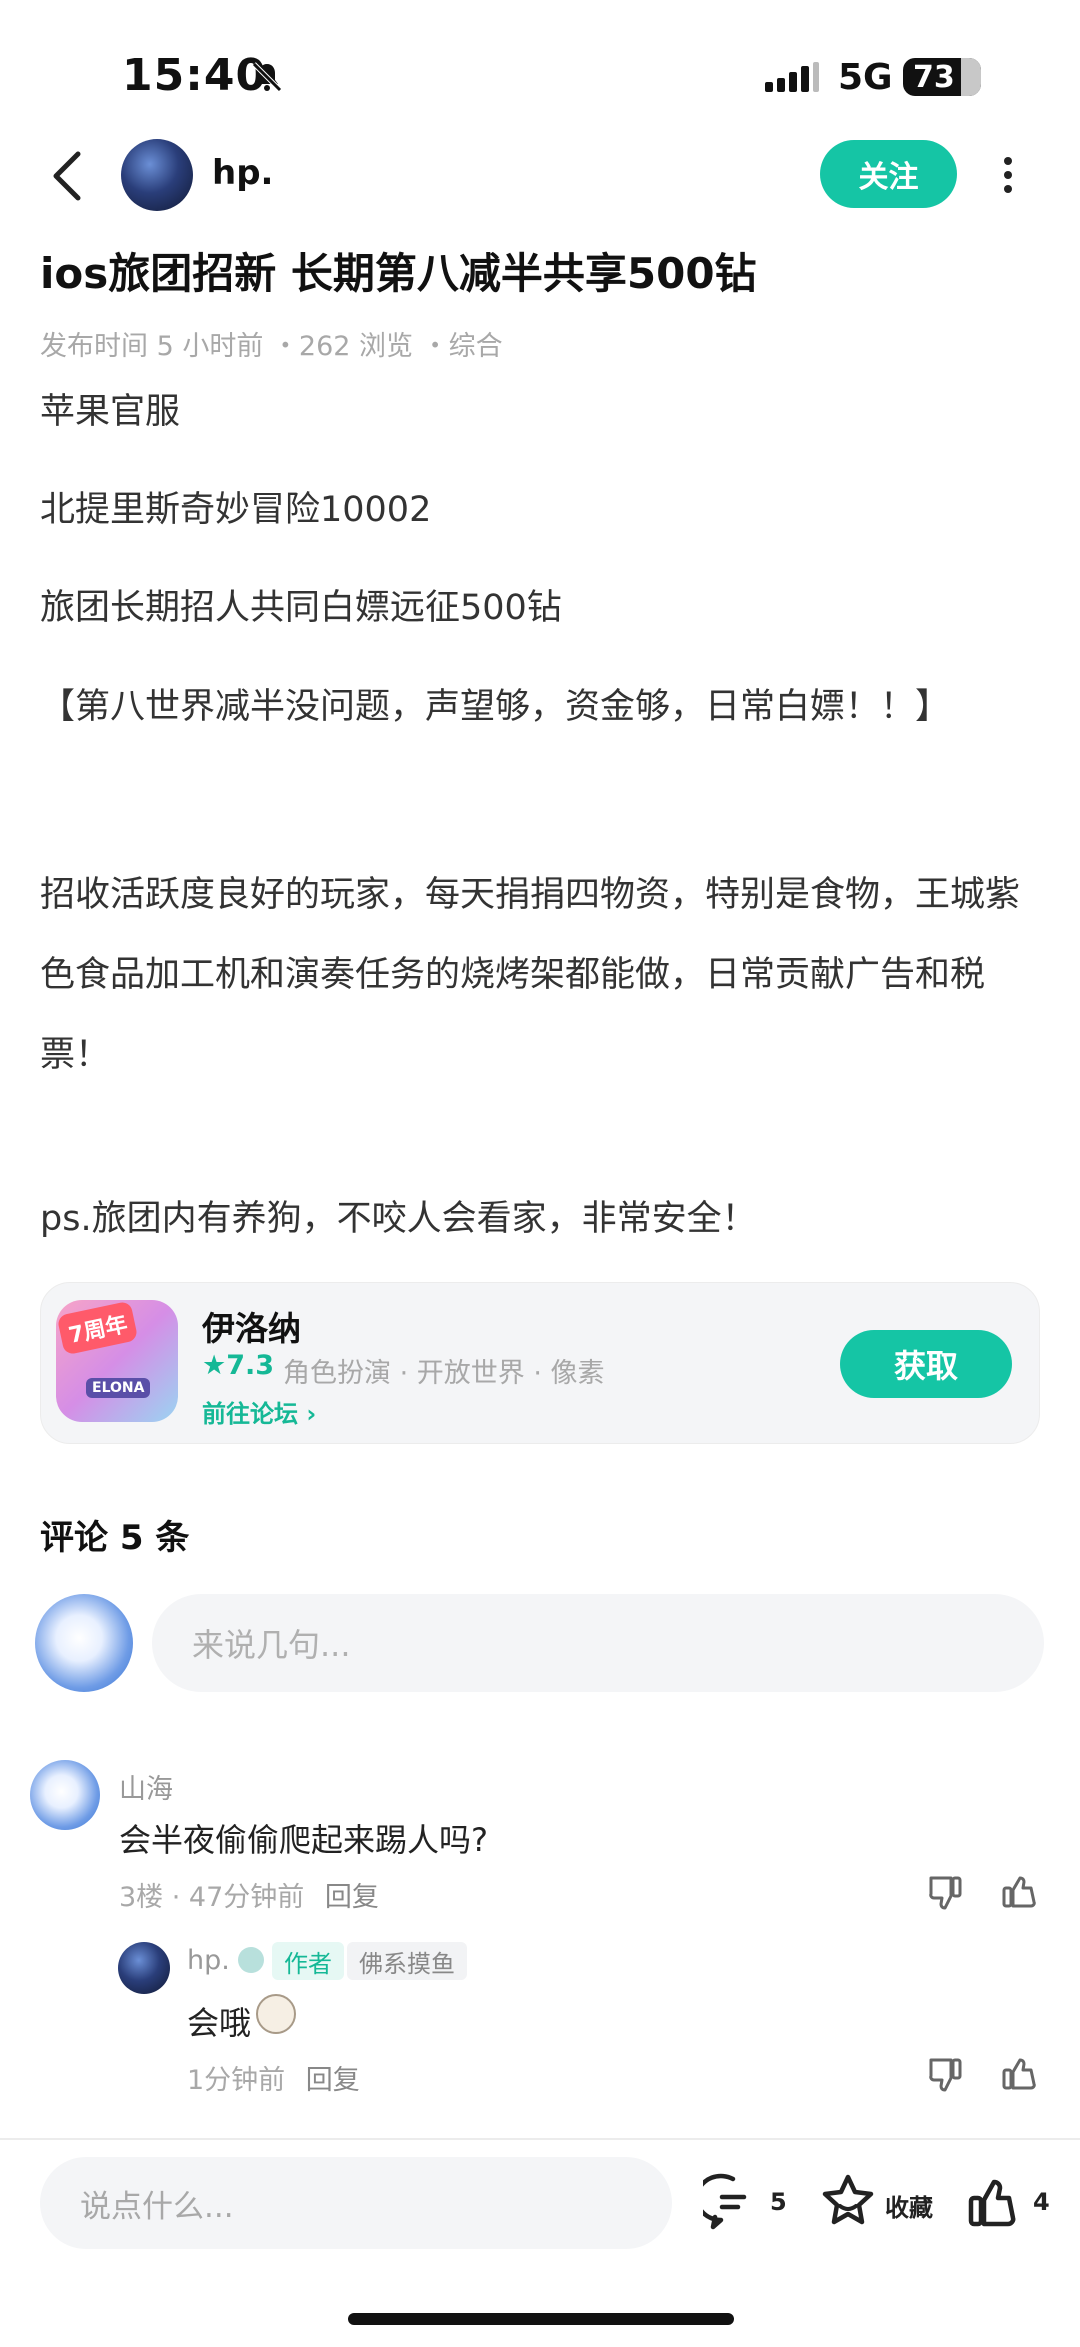 The image size is (1080, 2347). Describe the element at coordinates (208, 1960) in the screenshot. I see `reply-author-name: hp.` at that location.